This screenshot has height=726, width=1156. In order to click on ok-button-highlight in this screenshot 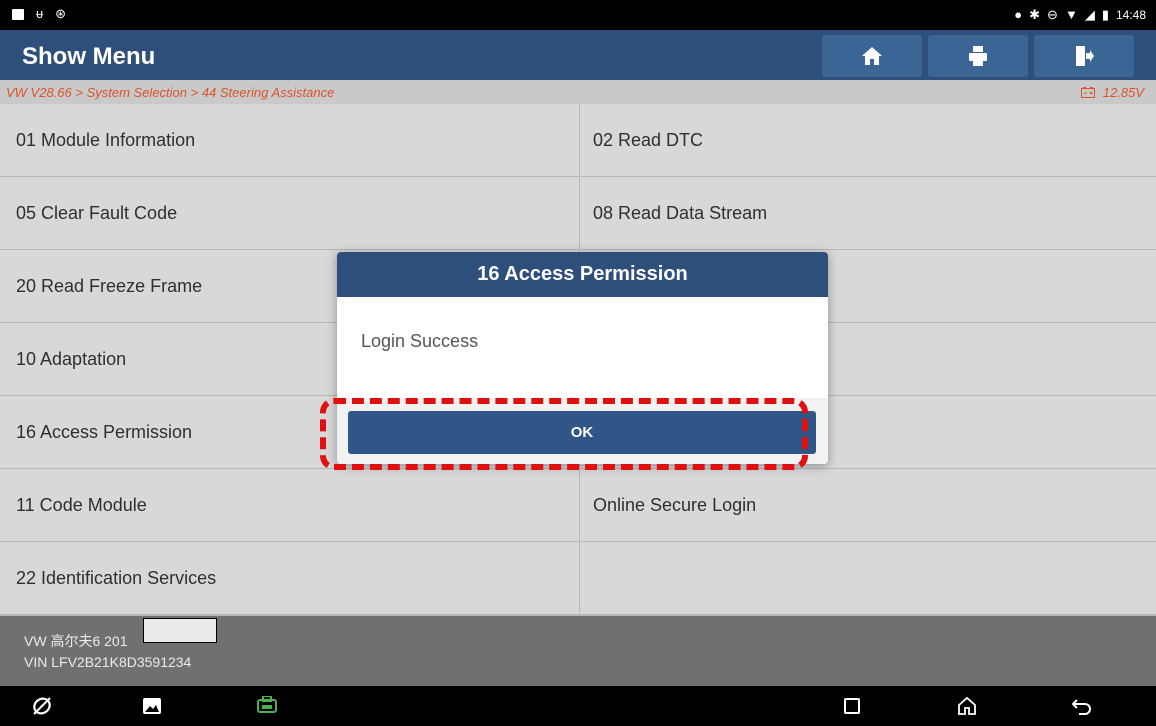, I will do `click(564, 434)`.